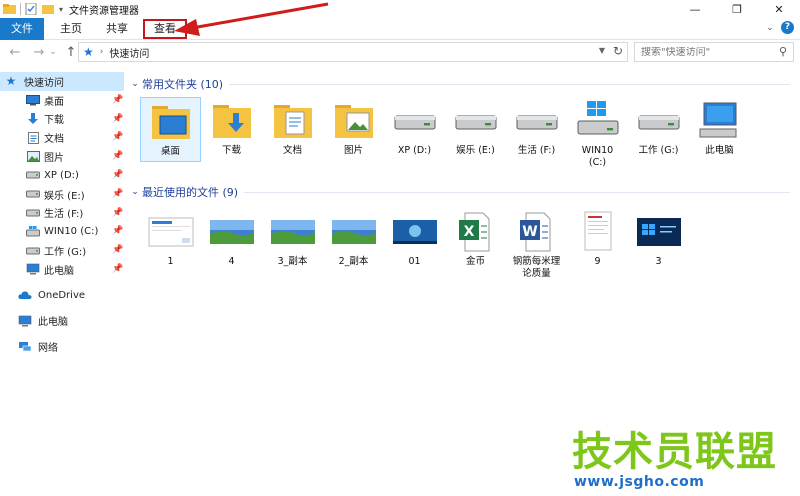 This screenshot has width=800, height=496. What do you see at coordinates (62, 194) in the screenshot?
I see `sidebar-item-5: 娱乐 (E:) 📌` at bounding box center [62, 194].